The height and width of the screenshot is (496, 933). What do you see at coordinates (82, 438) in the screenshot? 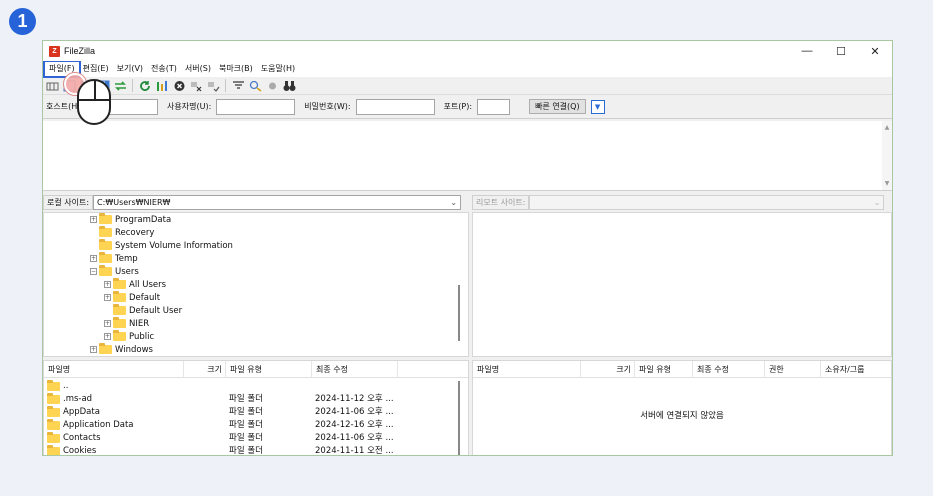
I see `file-name: Contacts` at bounding box center [82, 438].